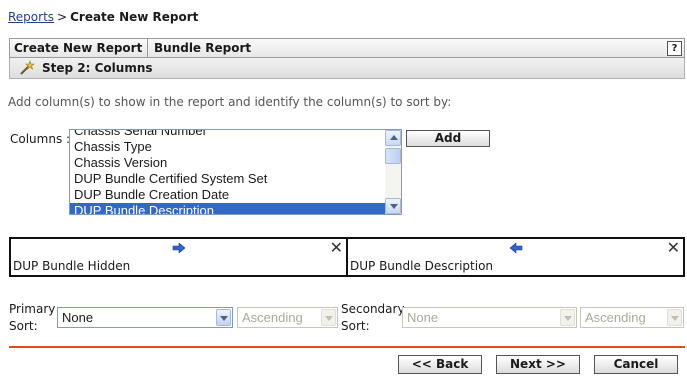 The height and width of the screenshot is (381, 687). What do you see at coordinates (23, 326) in the screenshot?
I see `primary-sort-label-line2: Sort:` at bounding box center [23, 326].